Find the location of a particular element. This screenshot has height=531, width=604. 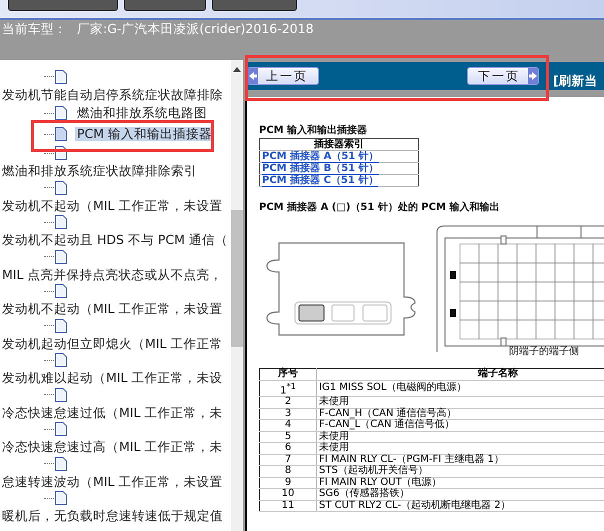

table-cell: FI MAIN RLY CL-（PGM-FI 主继电器 1） is located at coordinates (460, 460).